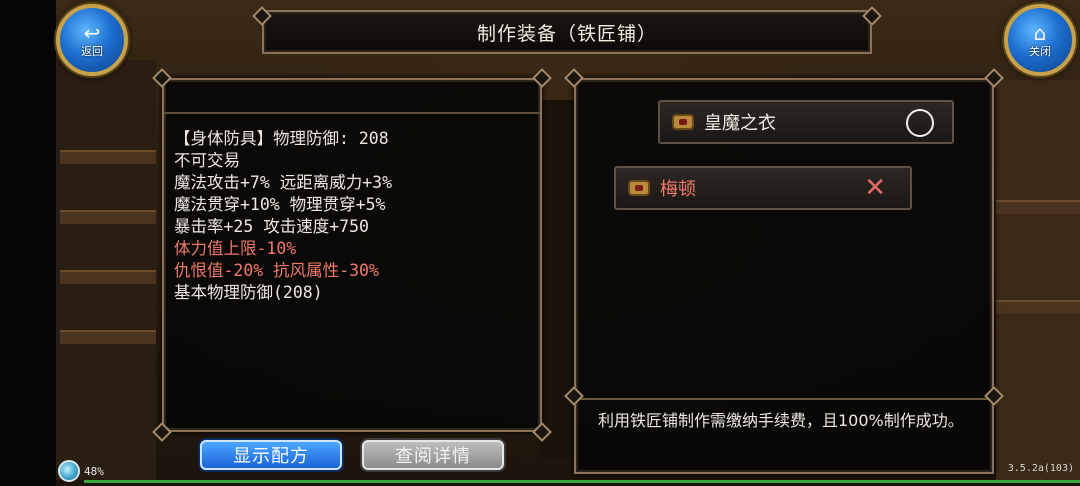 The image size is (1080, 486). What do you see at coordinates (94, 471) in the screenshot?
I see `battery-percent: 48%` at bounding box center [94, 471].